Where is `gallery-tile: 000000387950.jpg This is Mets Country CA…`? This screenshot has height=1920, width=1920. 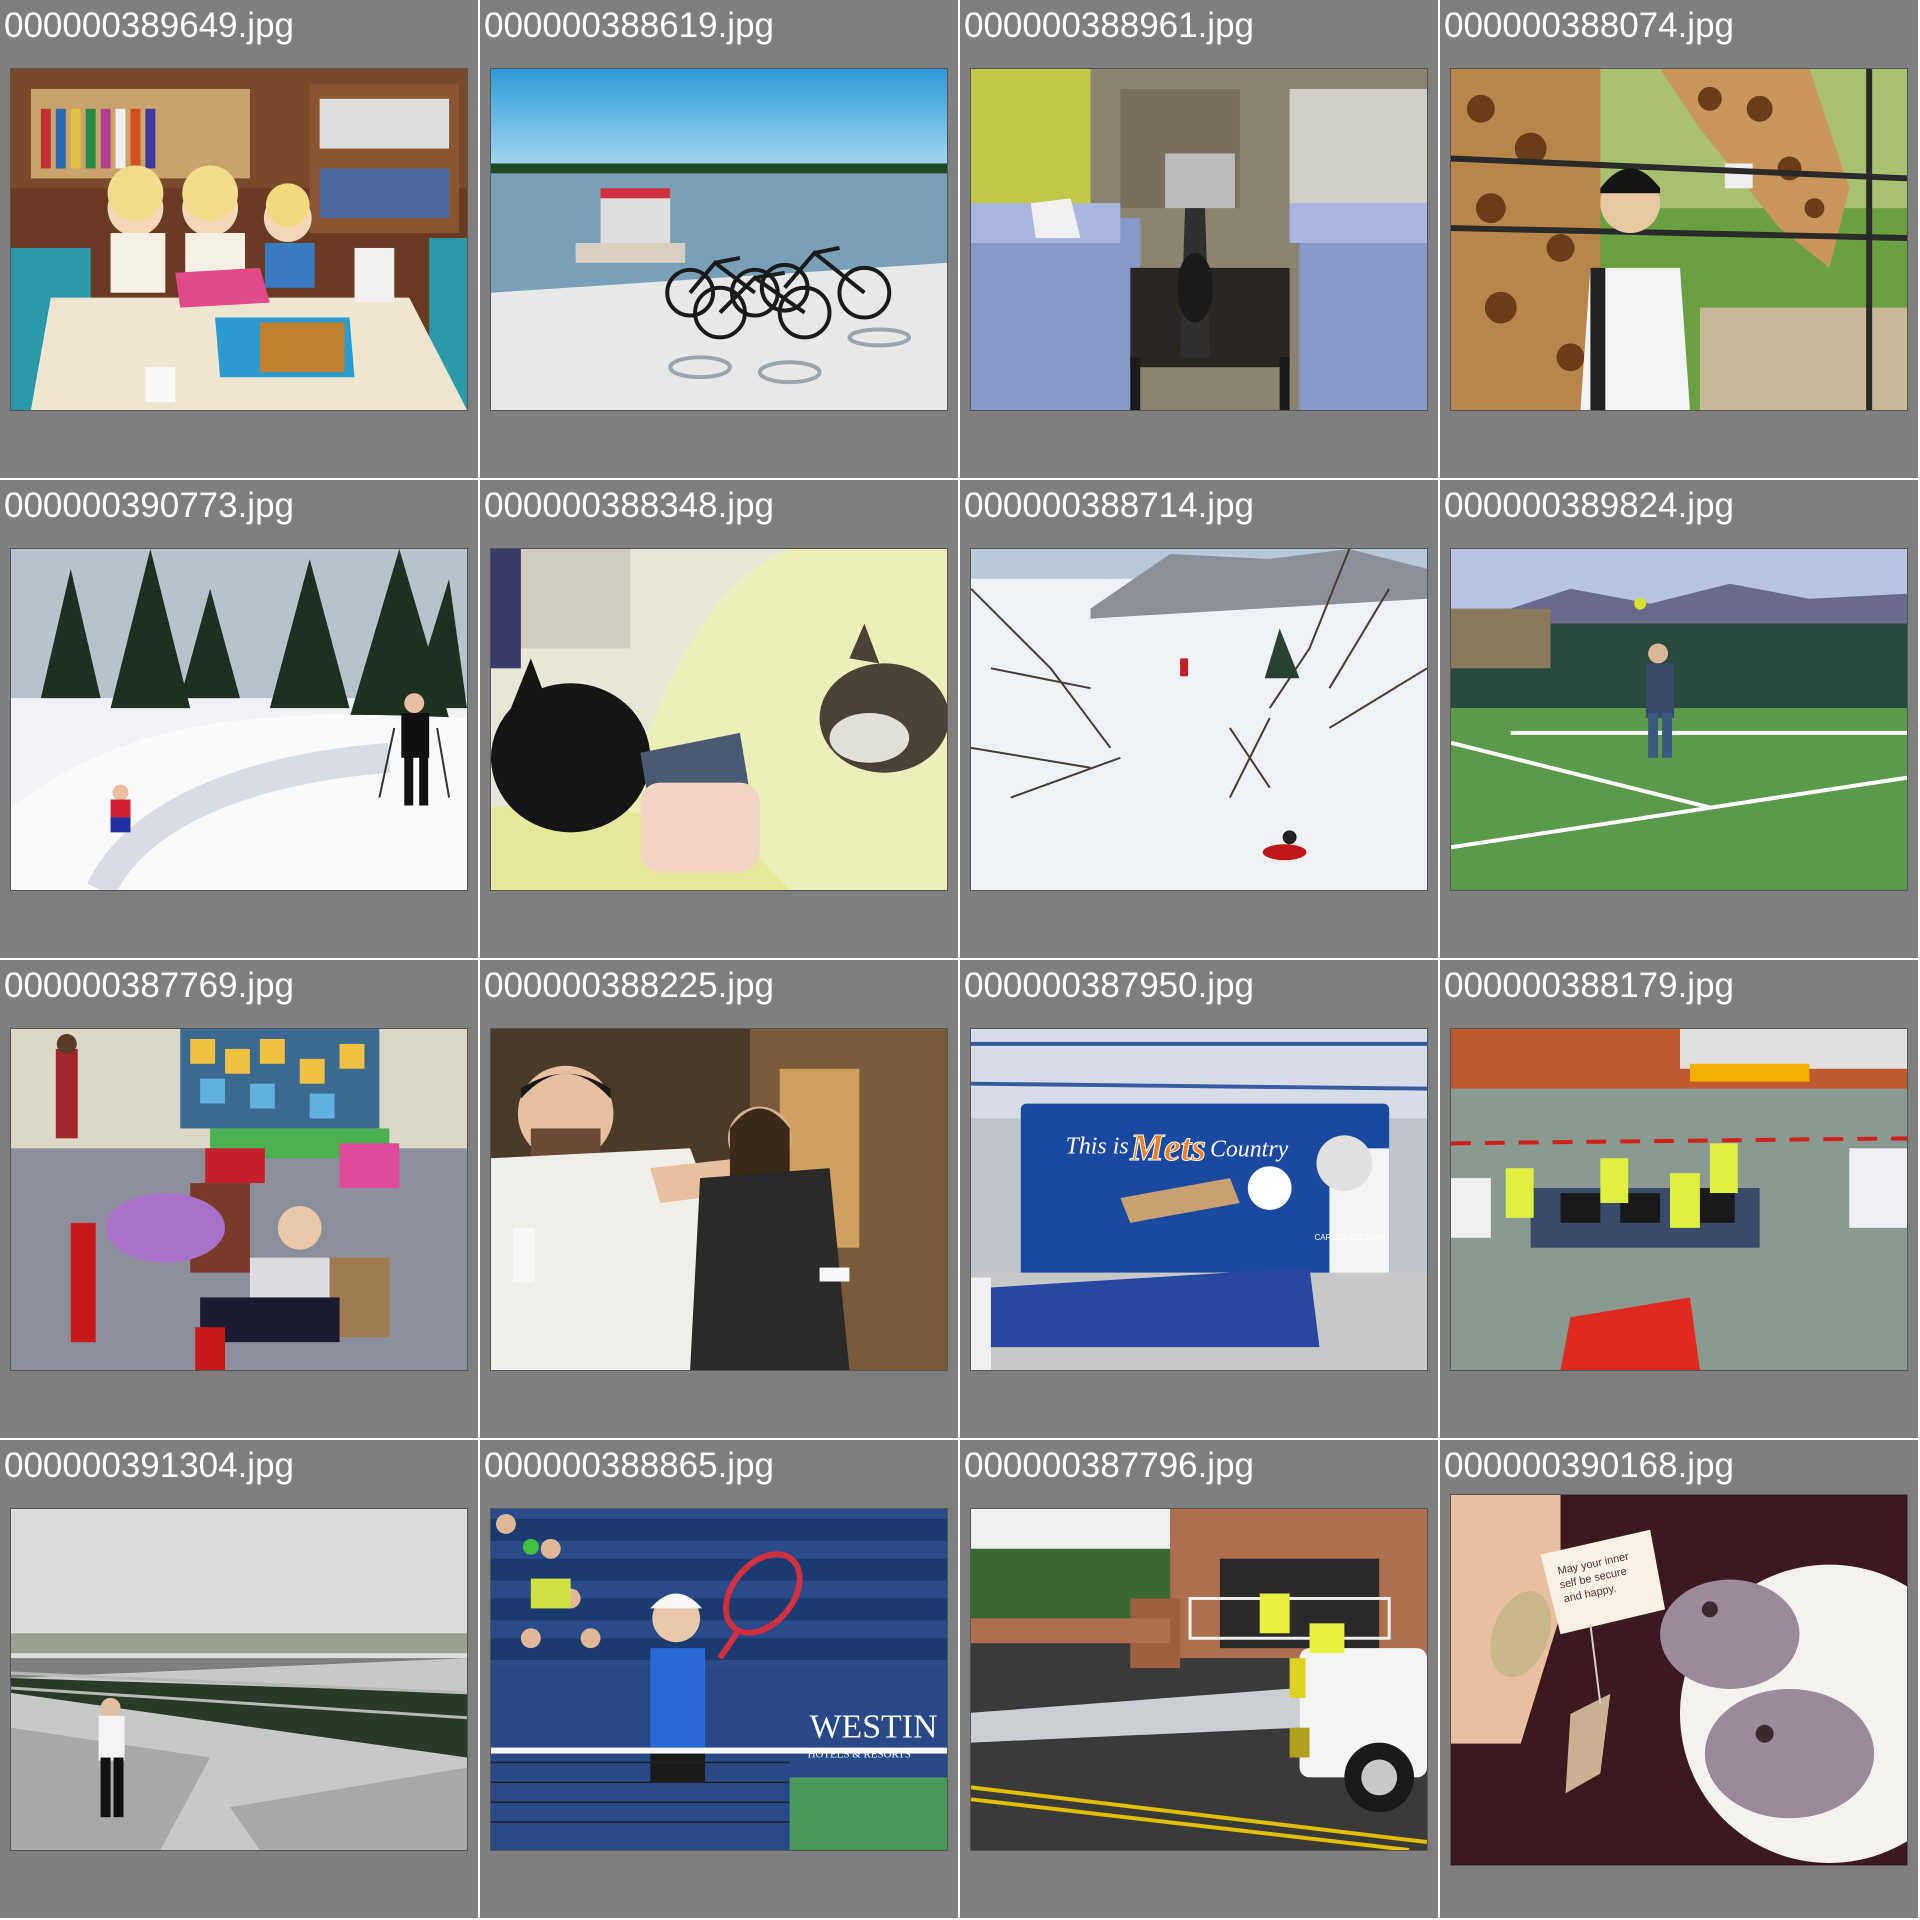
gallery-tile: 000000387950.jpg This is Mets Country CA… is located at coordinates (1199, 1199).